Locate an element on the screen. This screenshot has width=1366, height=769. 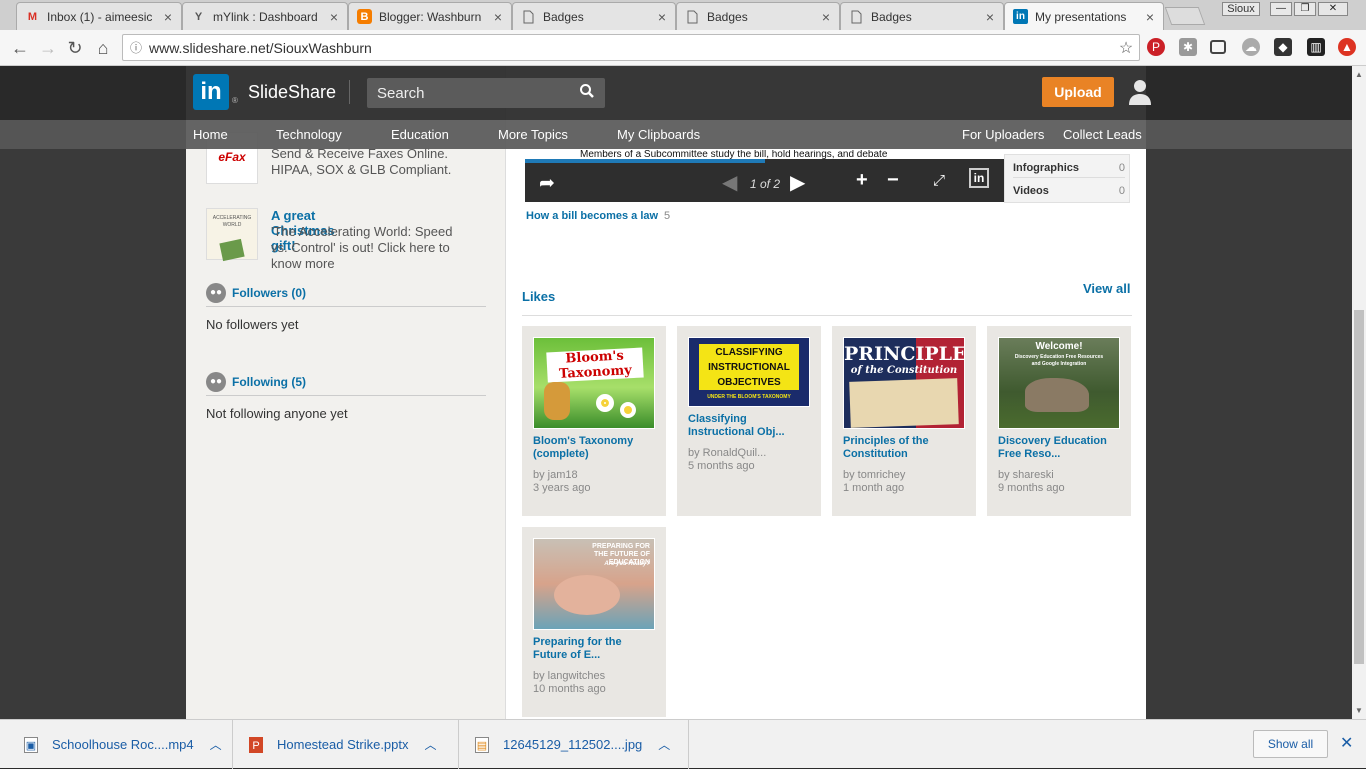
tab-badges-2: Badges × is located at coordinates (758, 16).